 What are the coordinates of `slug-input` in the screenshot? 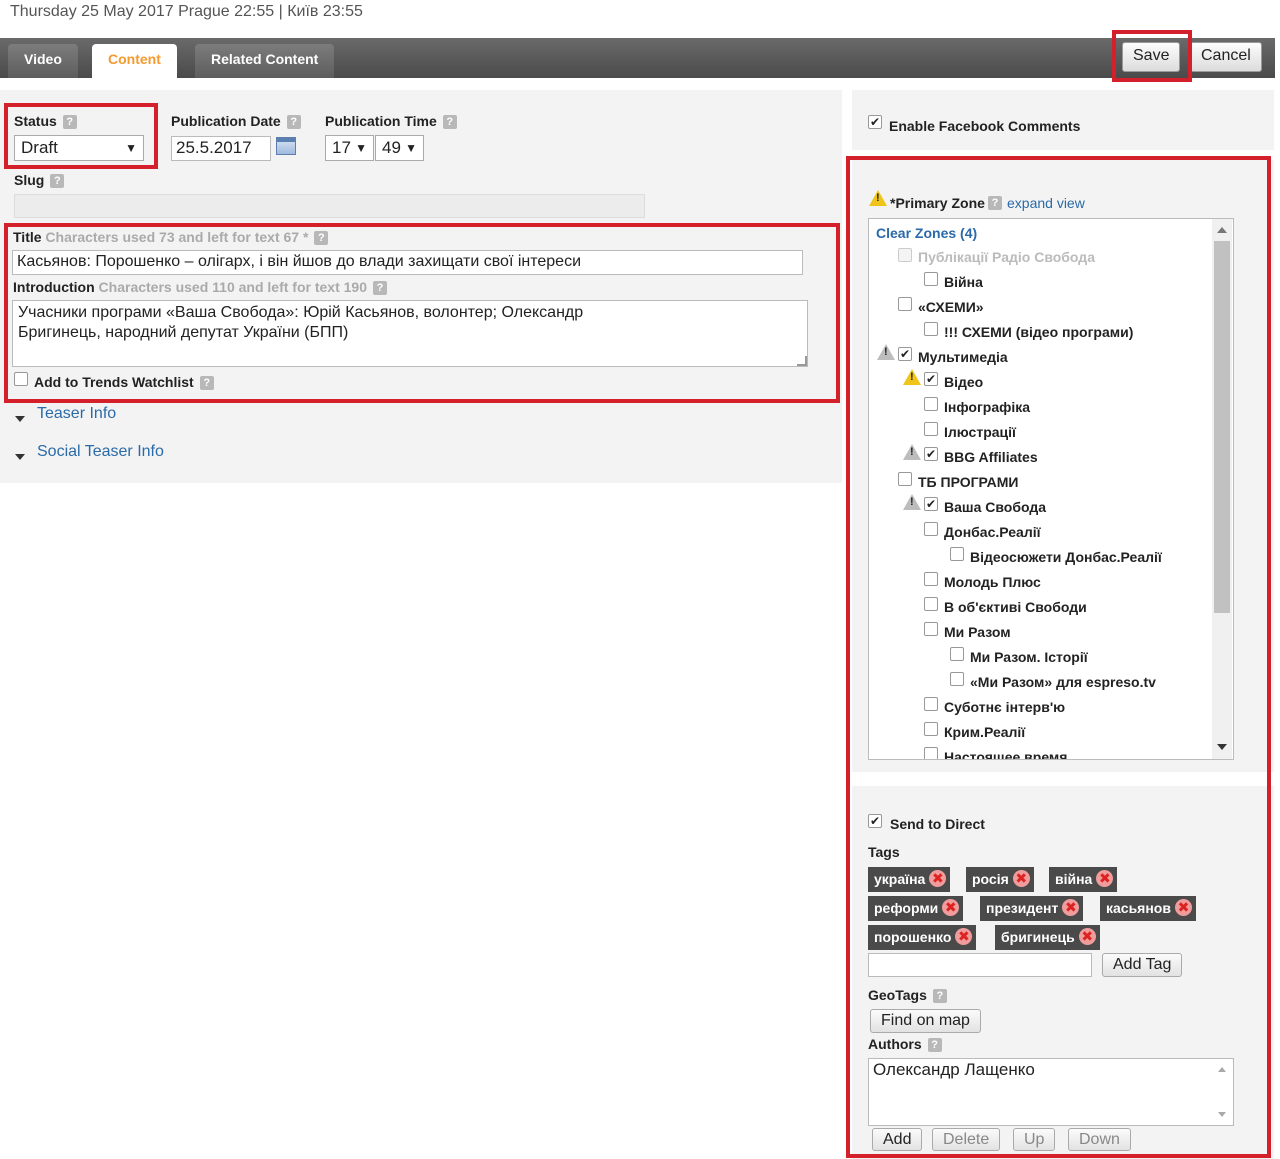 It's located at (329, 206).